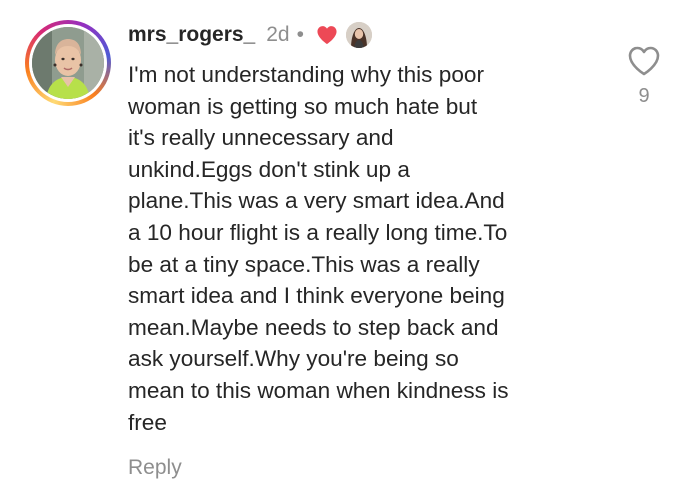 This screenshot has width=700, height=502. I want to click on avatar-ring-gap, so click(68, 63).